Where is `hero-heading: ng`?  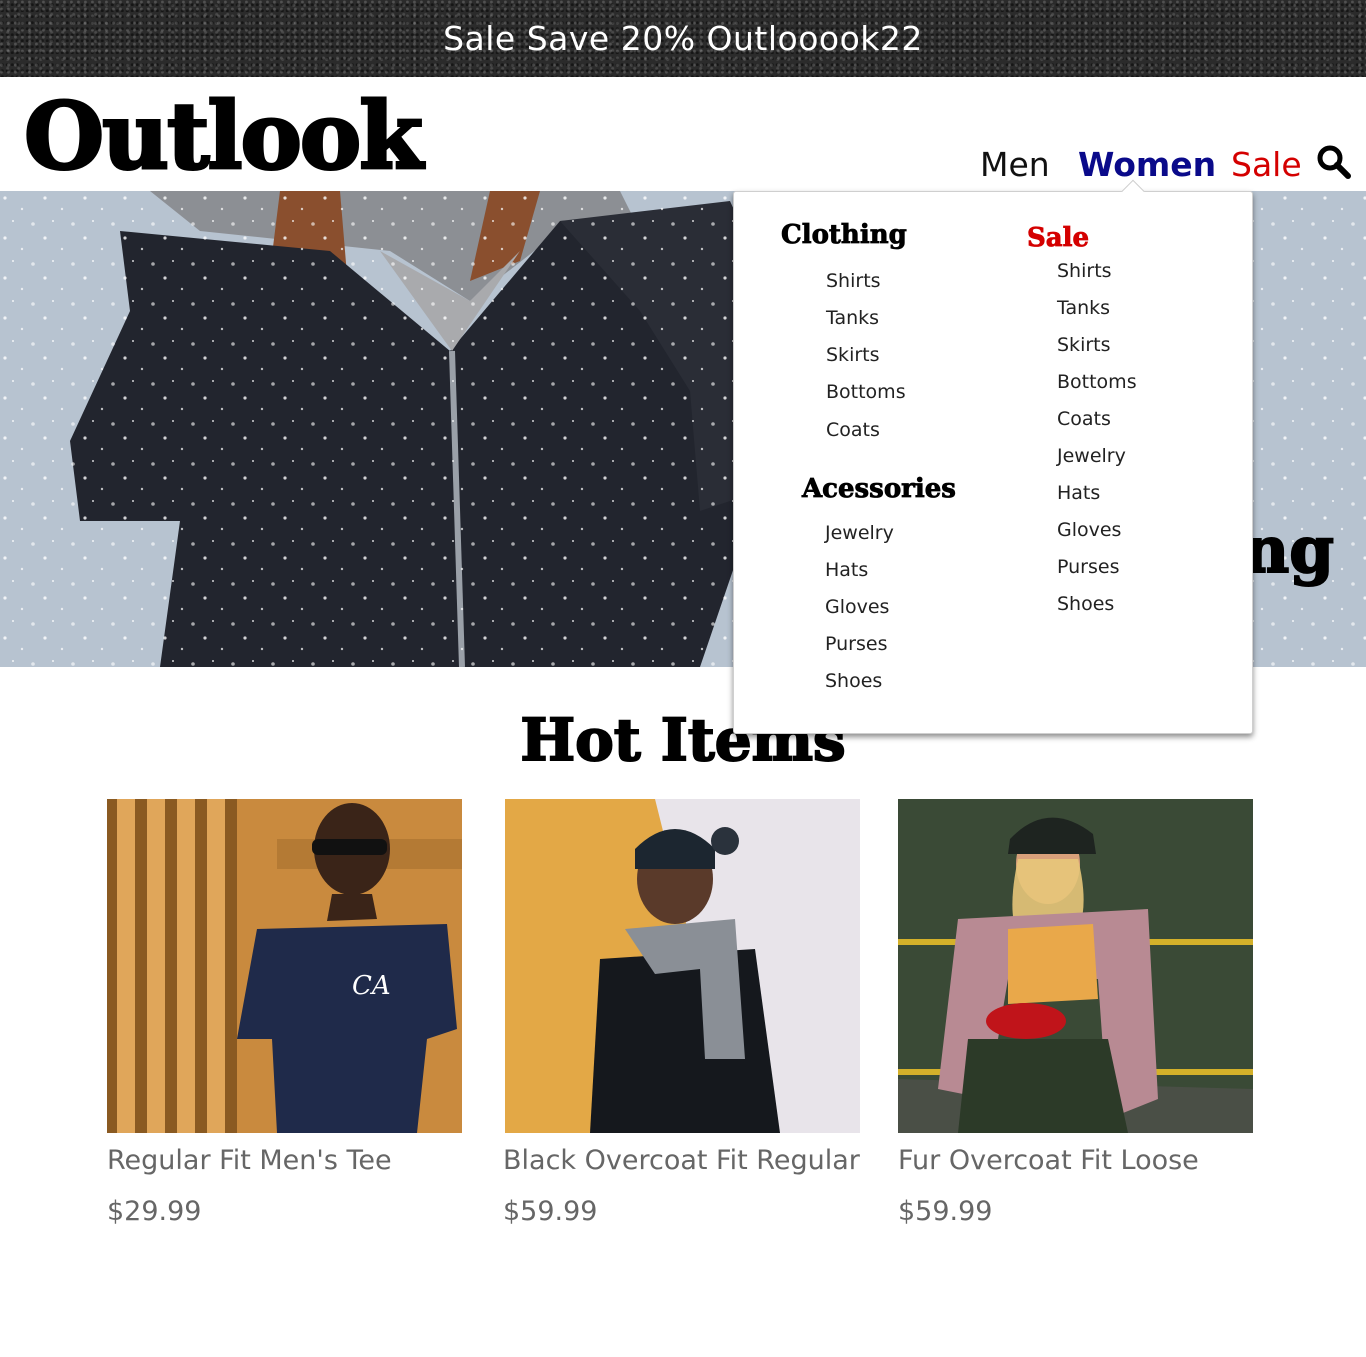 hero-heading: ng is located at coordinates (1288, 550).